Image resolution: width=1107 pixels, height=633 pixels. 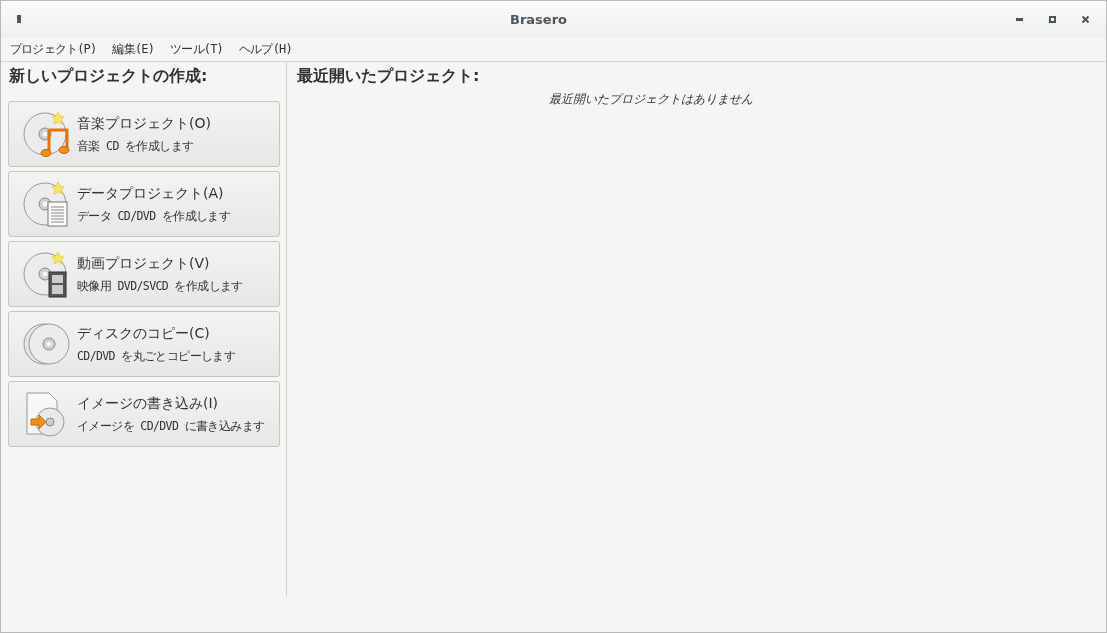 What do you see at coordinates (265, 49) in the screenshot?
I see `menu-item: ヘルプ(H)` at bounding box center [265, 49].